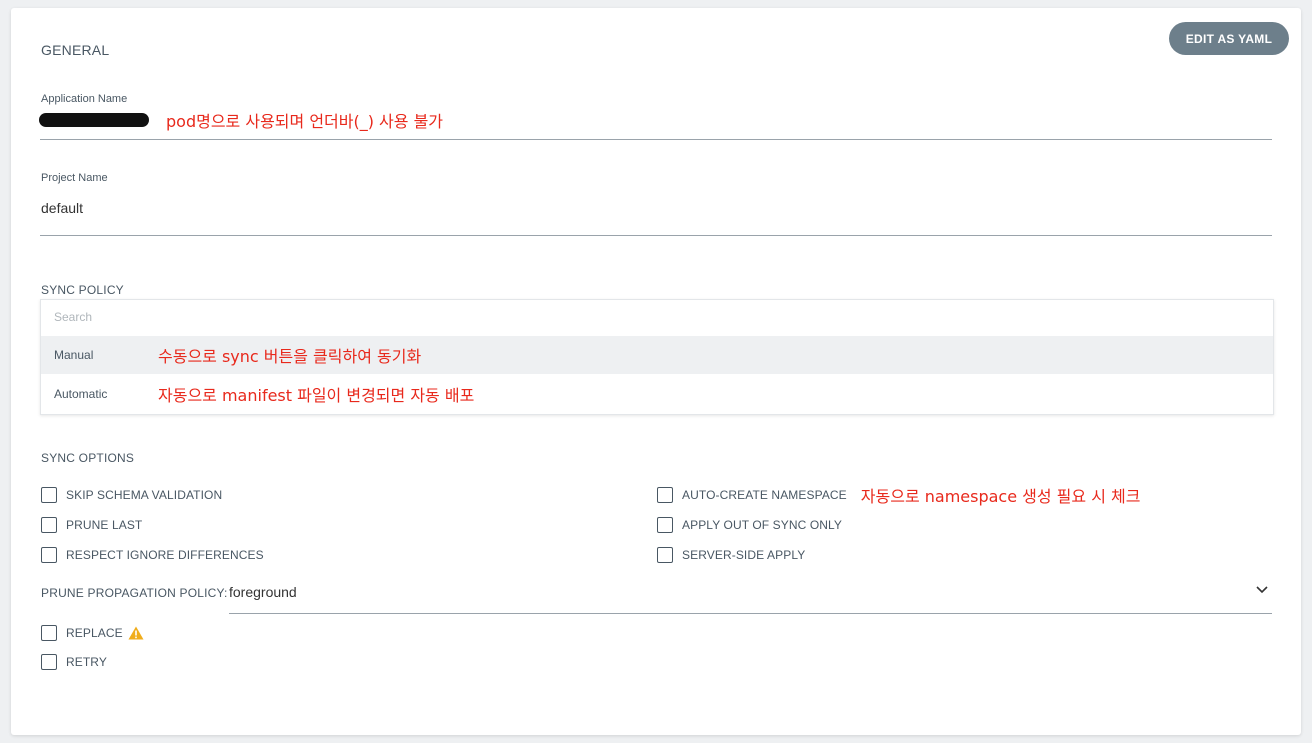 The height and width of the screenshot is (743, 1312). I want to click on general-section-title: GENERAL, so click(75, 50).